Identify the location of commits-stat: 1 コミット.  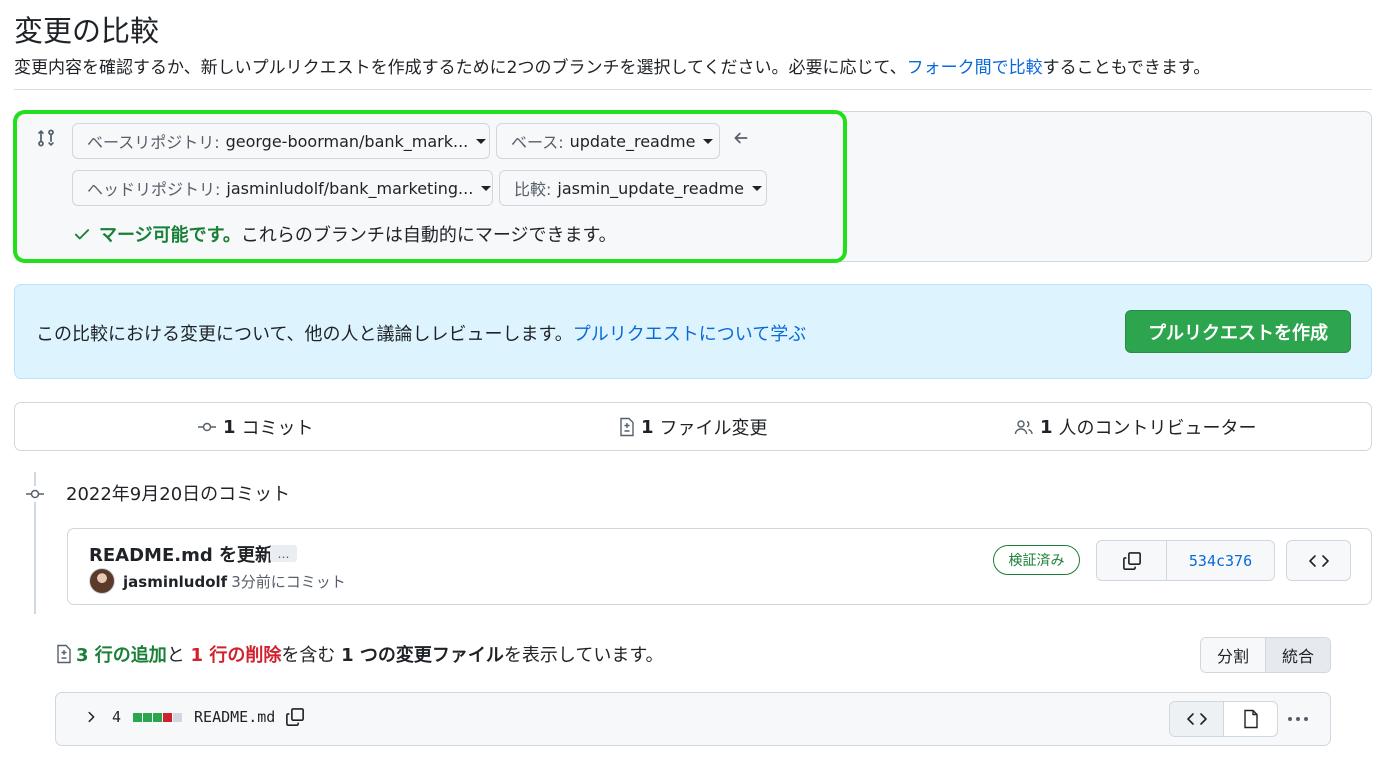
(255, 427).